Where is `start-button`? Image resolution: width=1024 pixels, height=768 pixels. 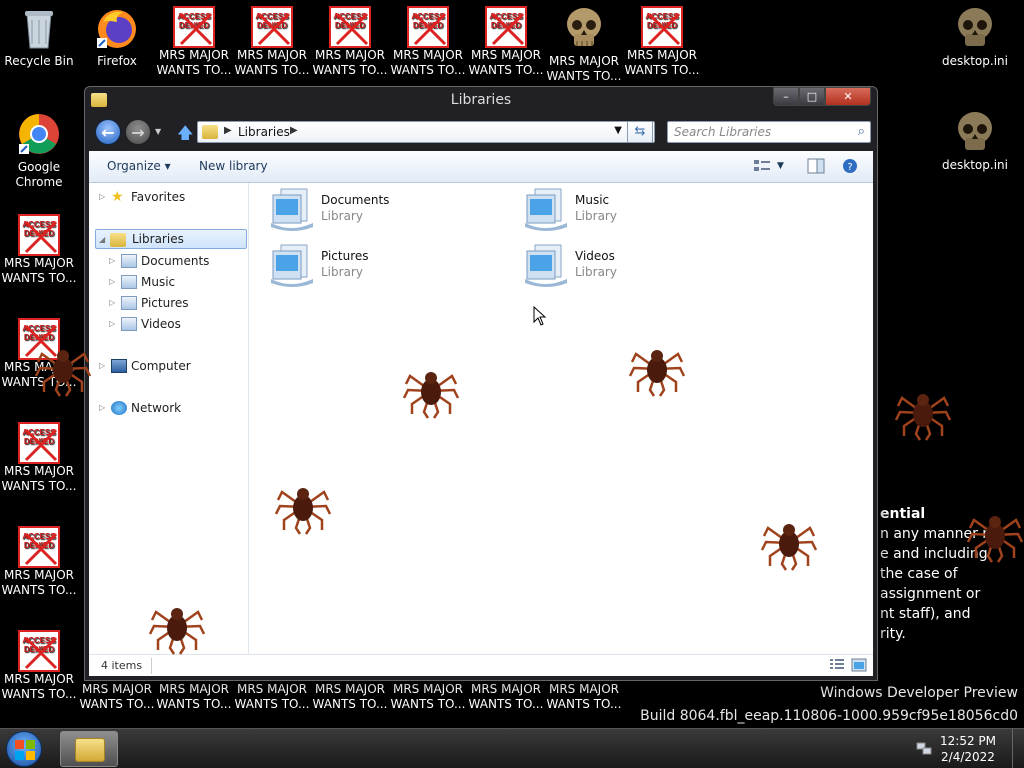
start-button is located at coordinates (24, 749).